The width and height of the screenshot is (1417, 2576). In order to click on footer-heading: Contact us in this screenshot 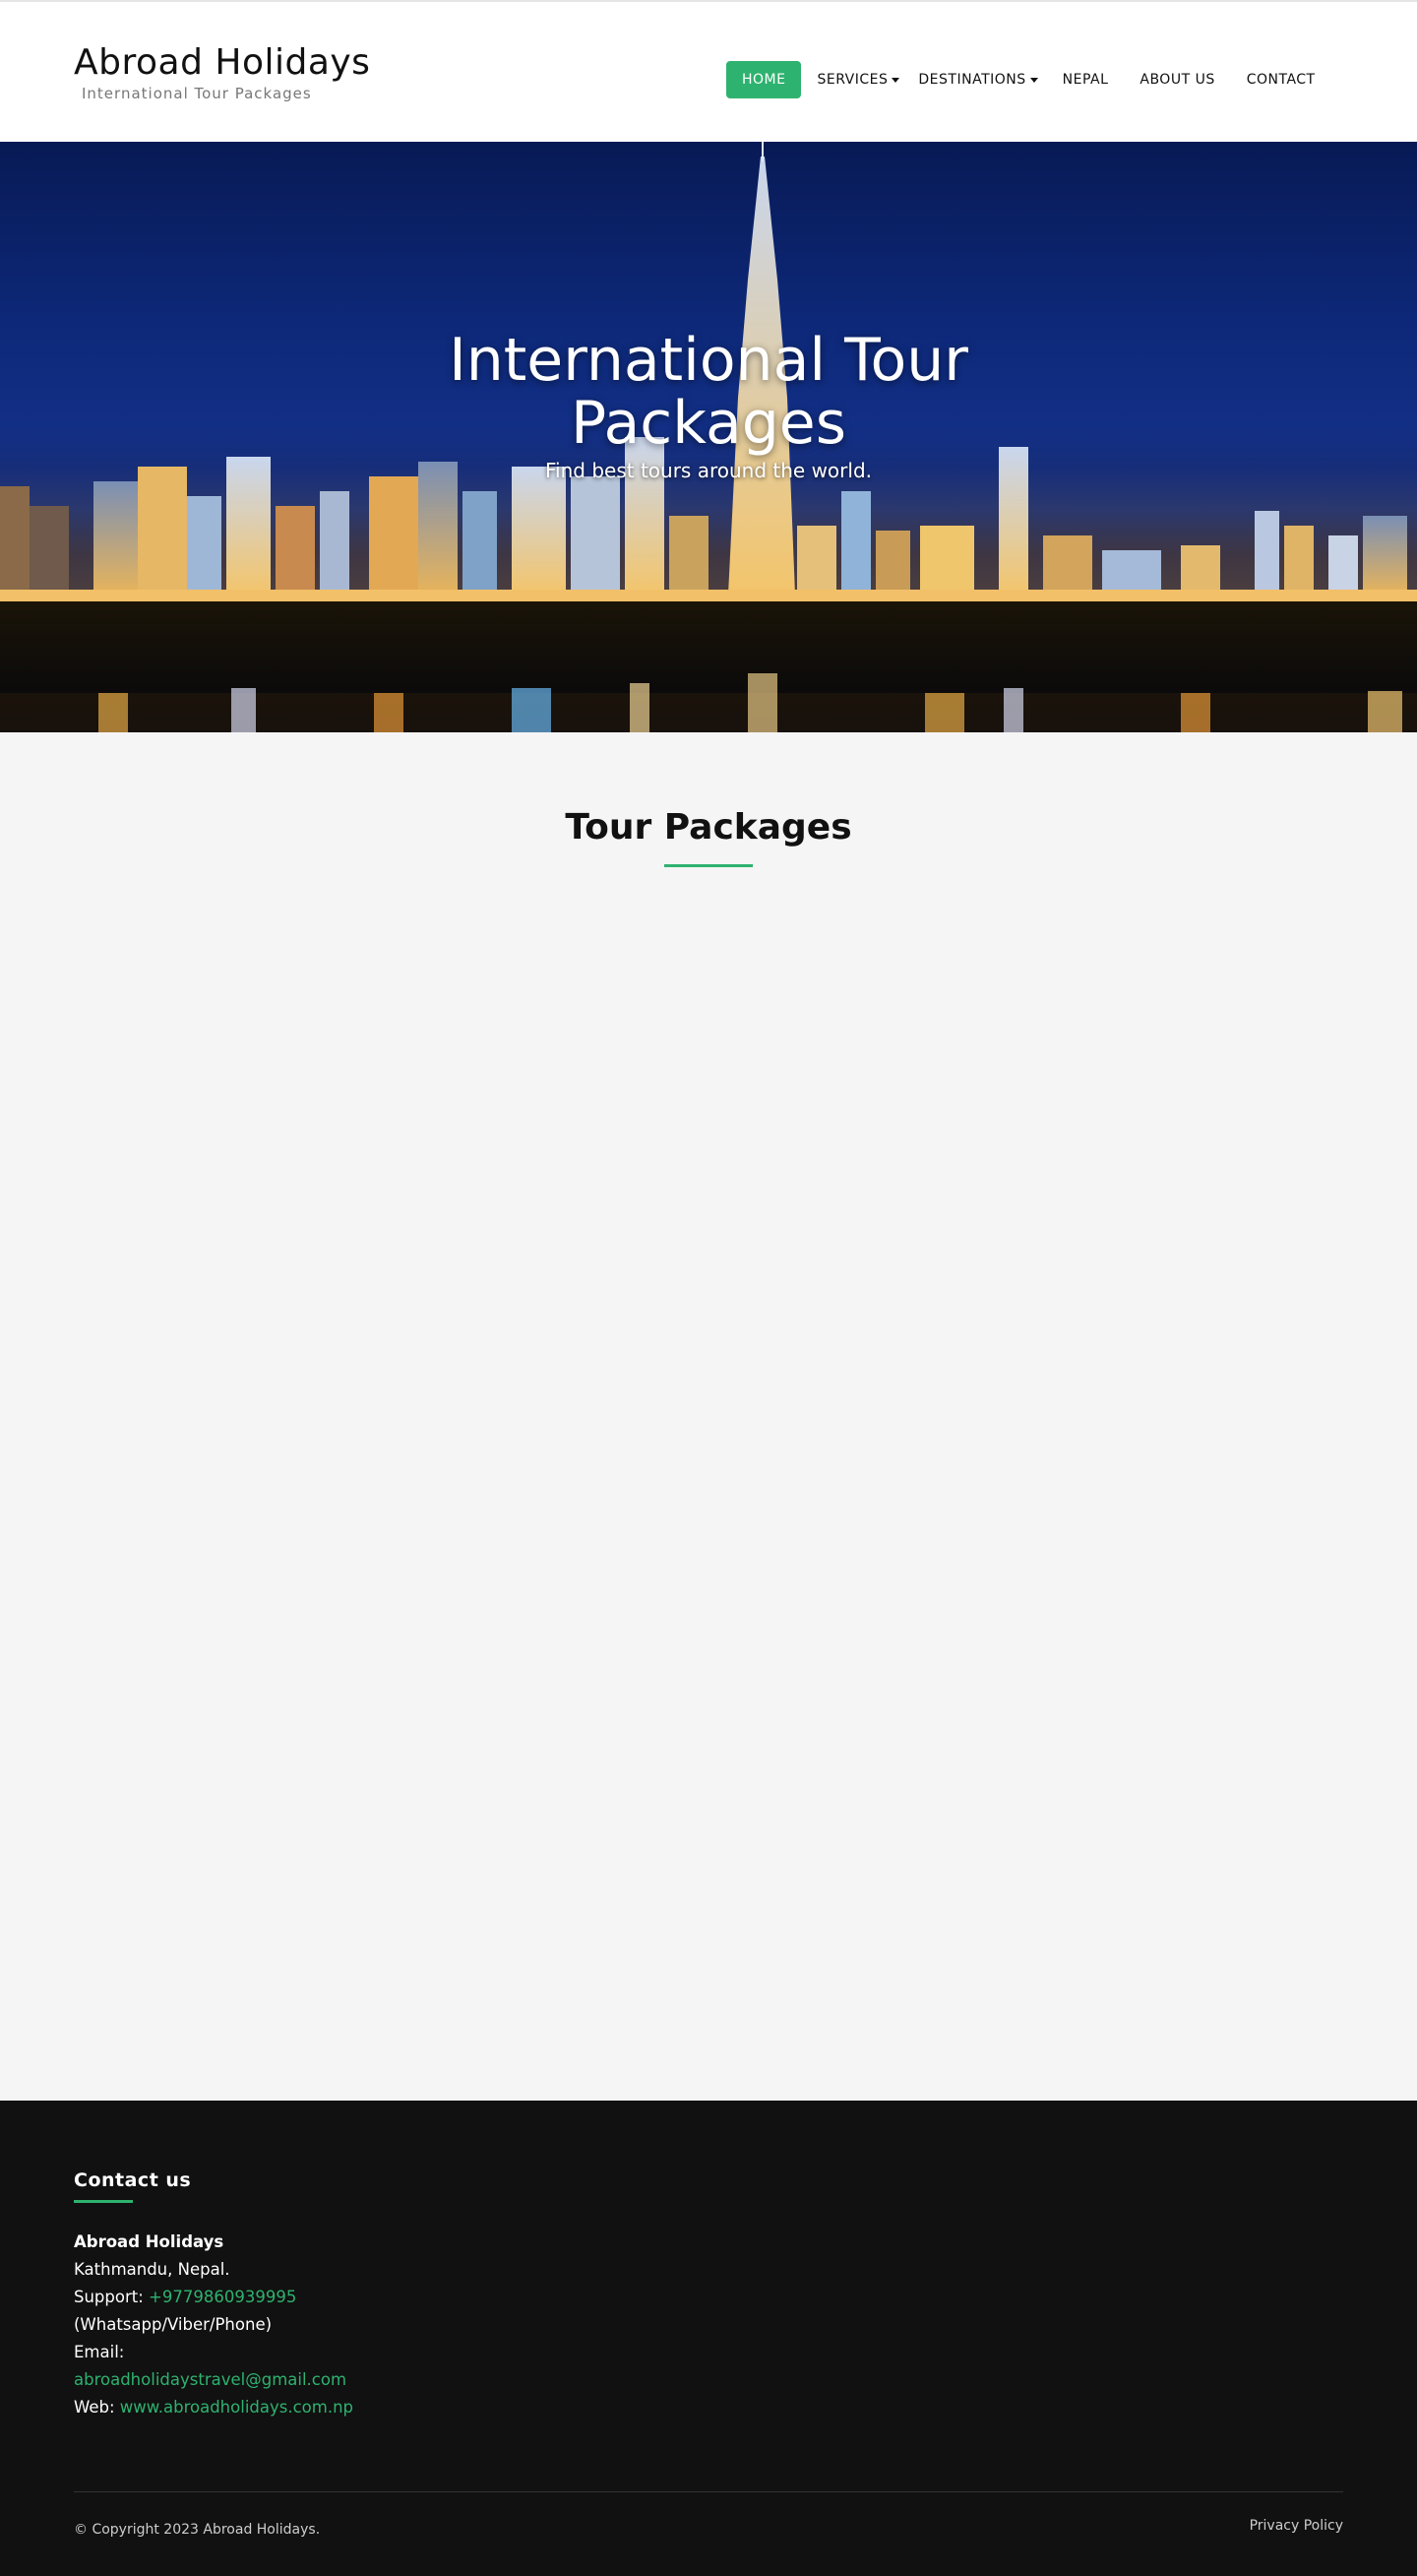, I will do `click(133, 2180)`.